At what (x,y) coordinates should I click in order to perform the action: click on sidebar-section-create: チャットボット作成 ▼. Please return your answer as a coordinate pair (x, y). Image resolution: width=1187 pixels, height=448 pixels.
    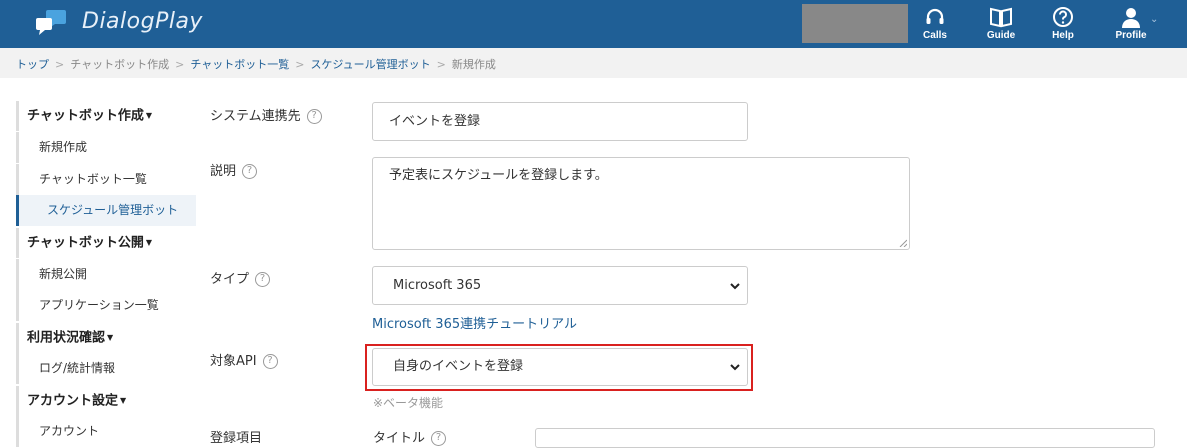
    Looking at the image, I should click on (106, 116).